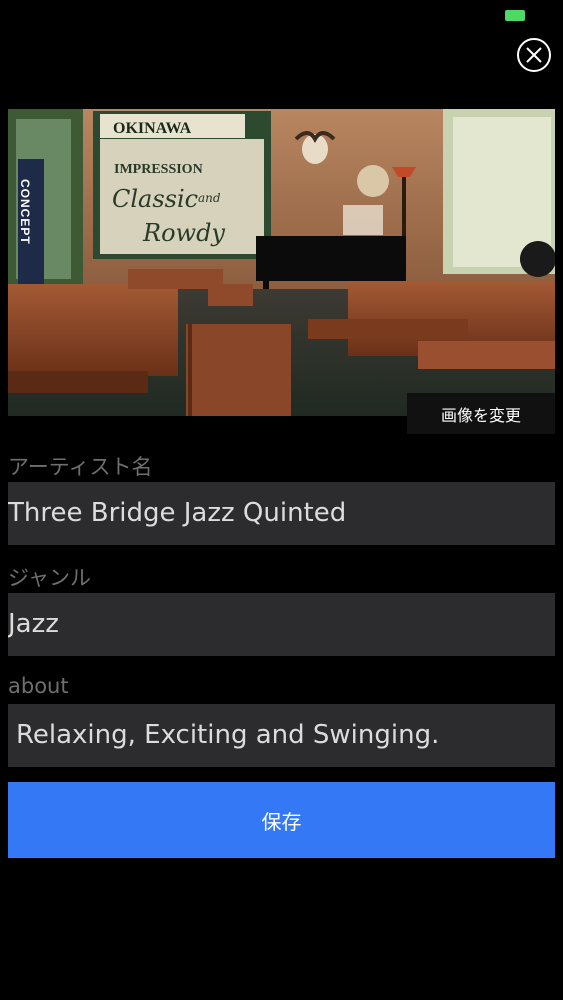 Image resolution: width=563 pixels, height=1000 pixels. I want to click on about-label: about, so click(38, 686).